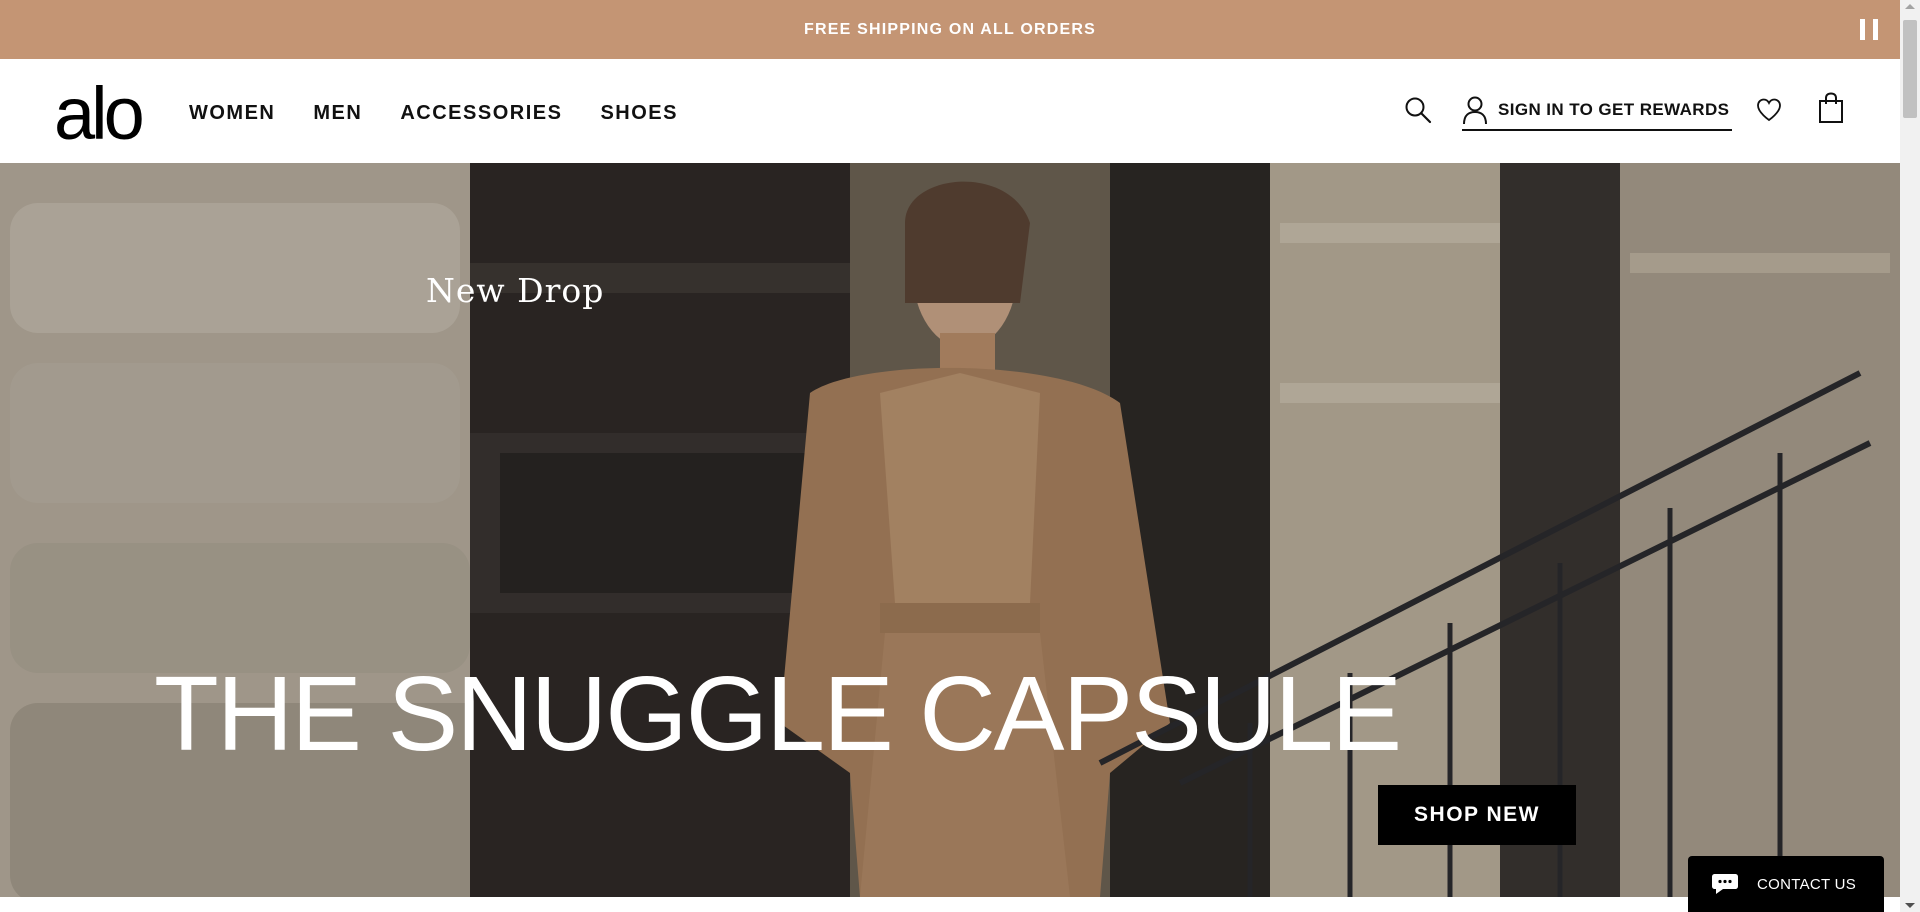  What do you see at coordinates (1910, 905) in the screenshot?
I see `scroll-down-arrow-icon` at bounding box center [1910, 905].